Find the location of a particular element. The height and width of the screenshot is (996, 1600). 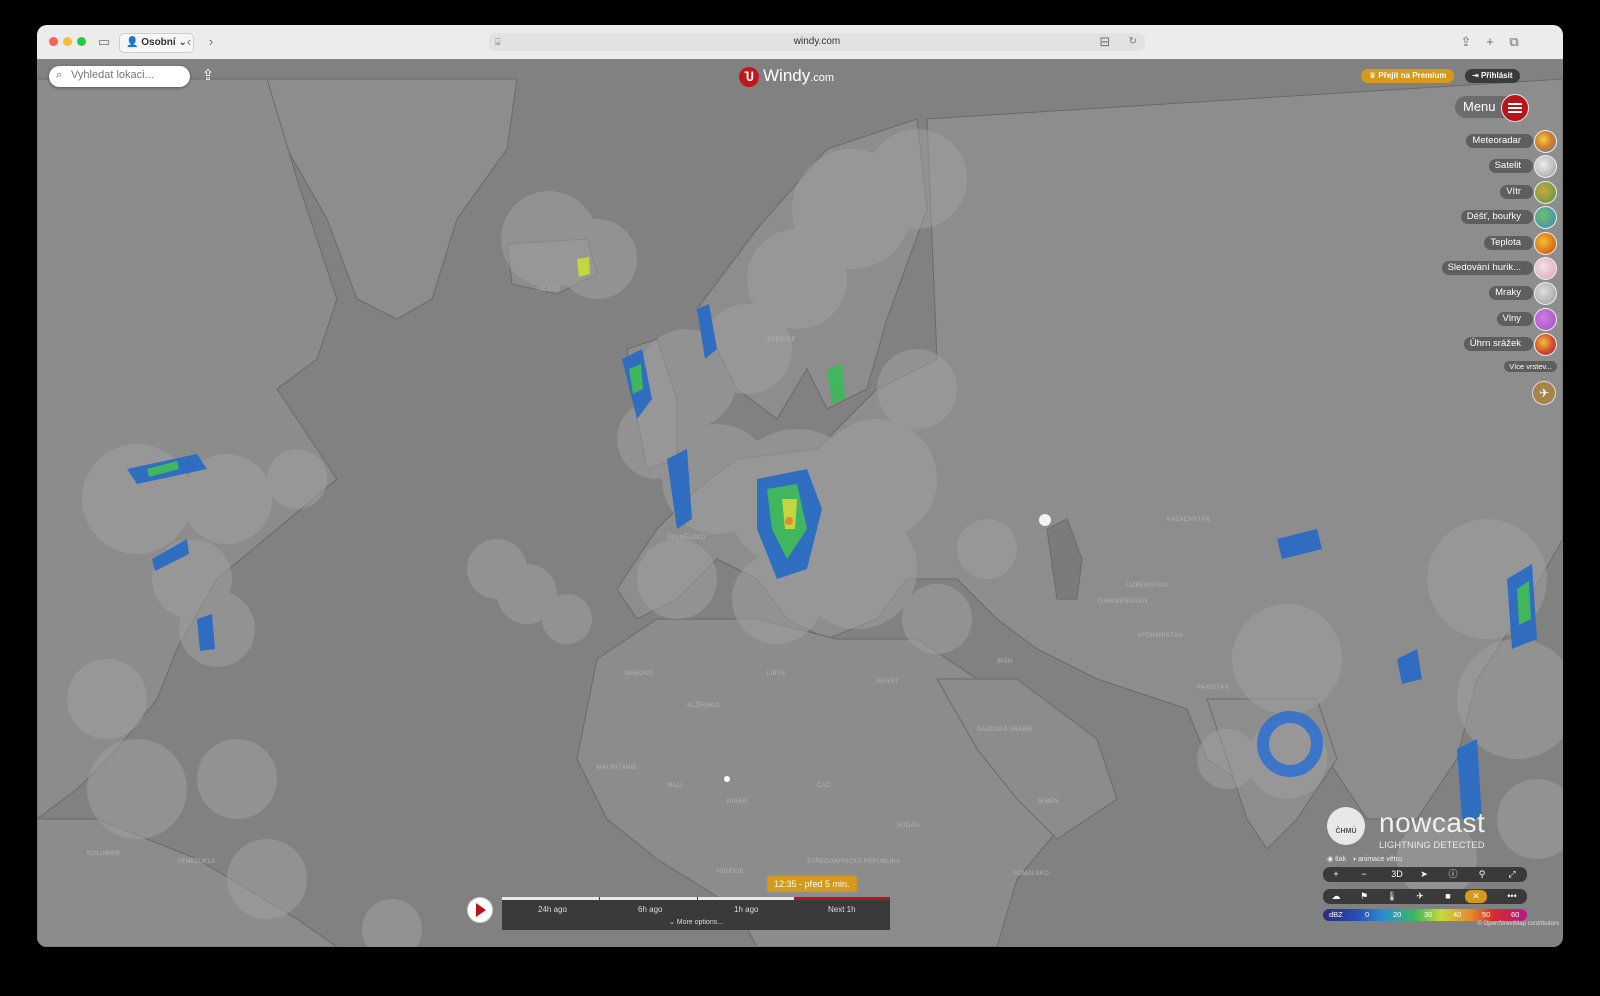

map-label: Středoafrická republika is located at coordinates (854, 862).